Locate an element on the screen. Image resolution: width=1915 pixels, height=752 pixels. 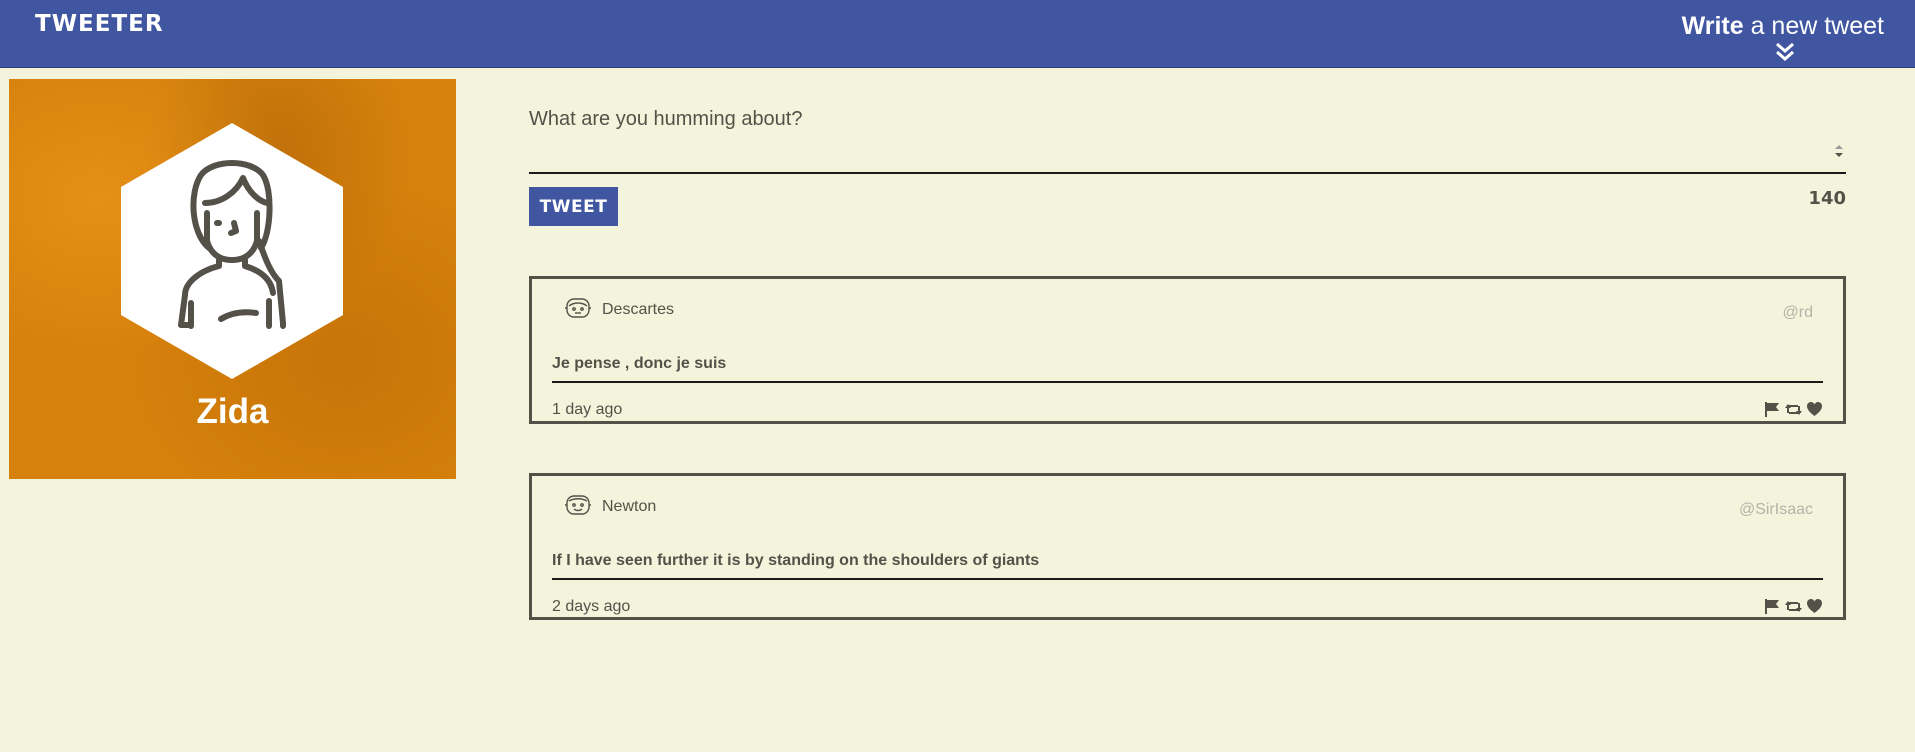
profile-card: Zida is located at coordinates (232, 279).